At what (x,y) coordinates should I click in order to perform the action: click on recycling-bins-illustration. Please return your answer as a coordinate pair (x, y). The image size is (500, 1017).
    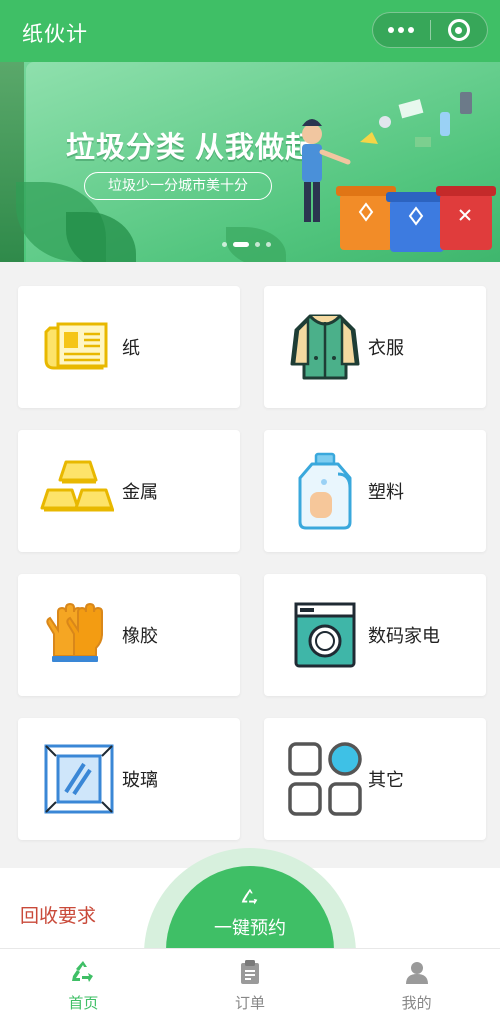
    Looking at the image, I should click on (399, 172).